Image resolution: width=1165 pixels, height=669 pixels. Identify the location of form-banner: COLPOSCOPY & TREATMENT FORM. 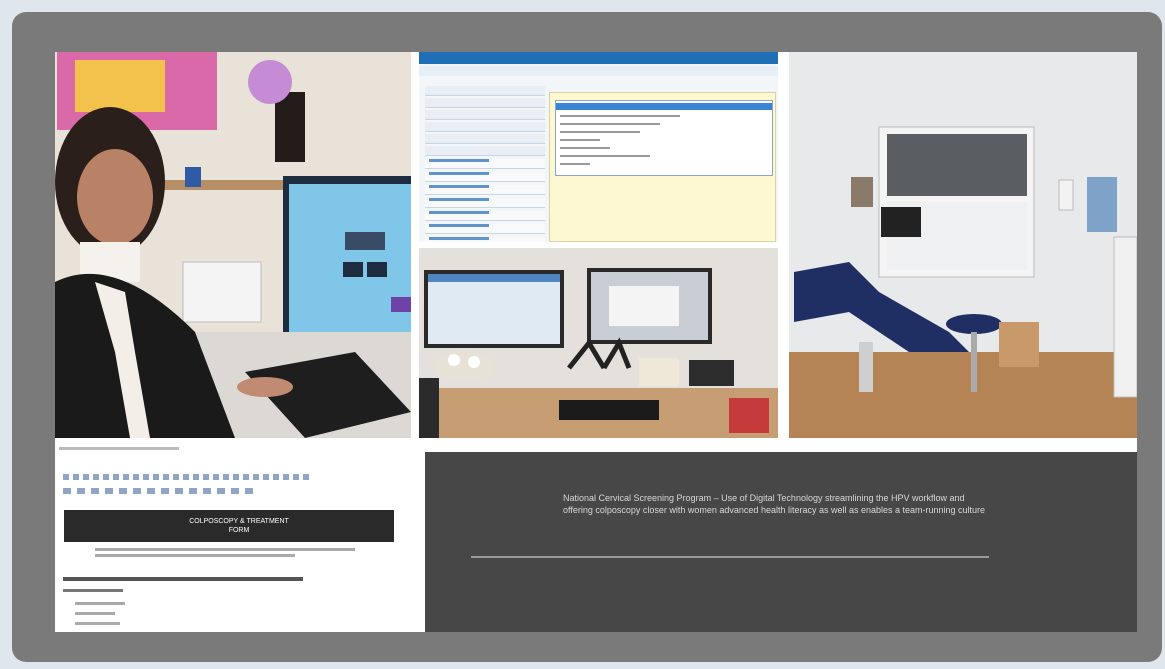
(229, 526).